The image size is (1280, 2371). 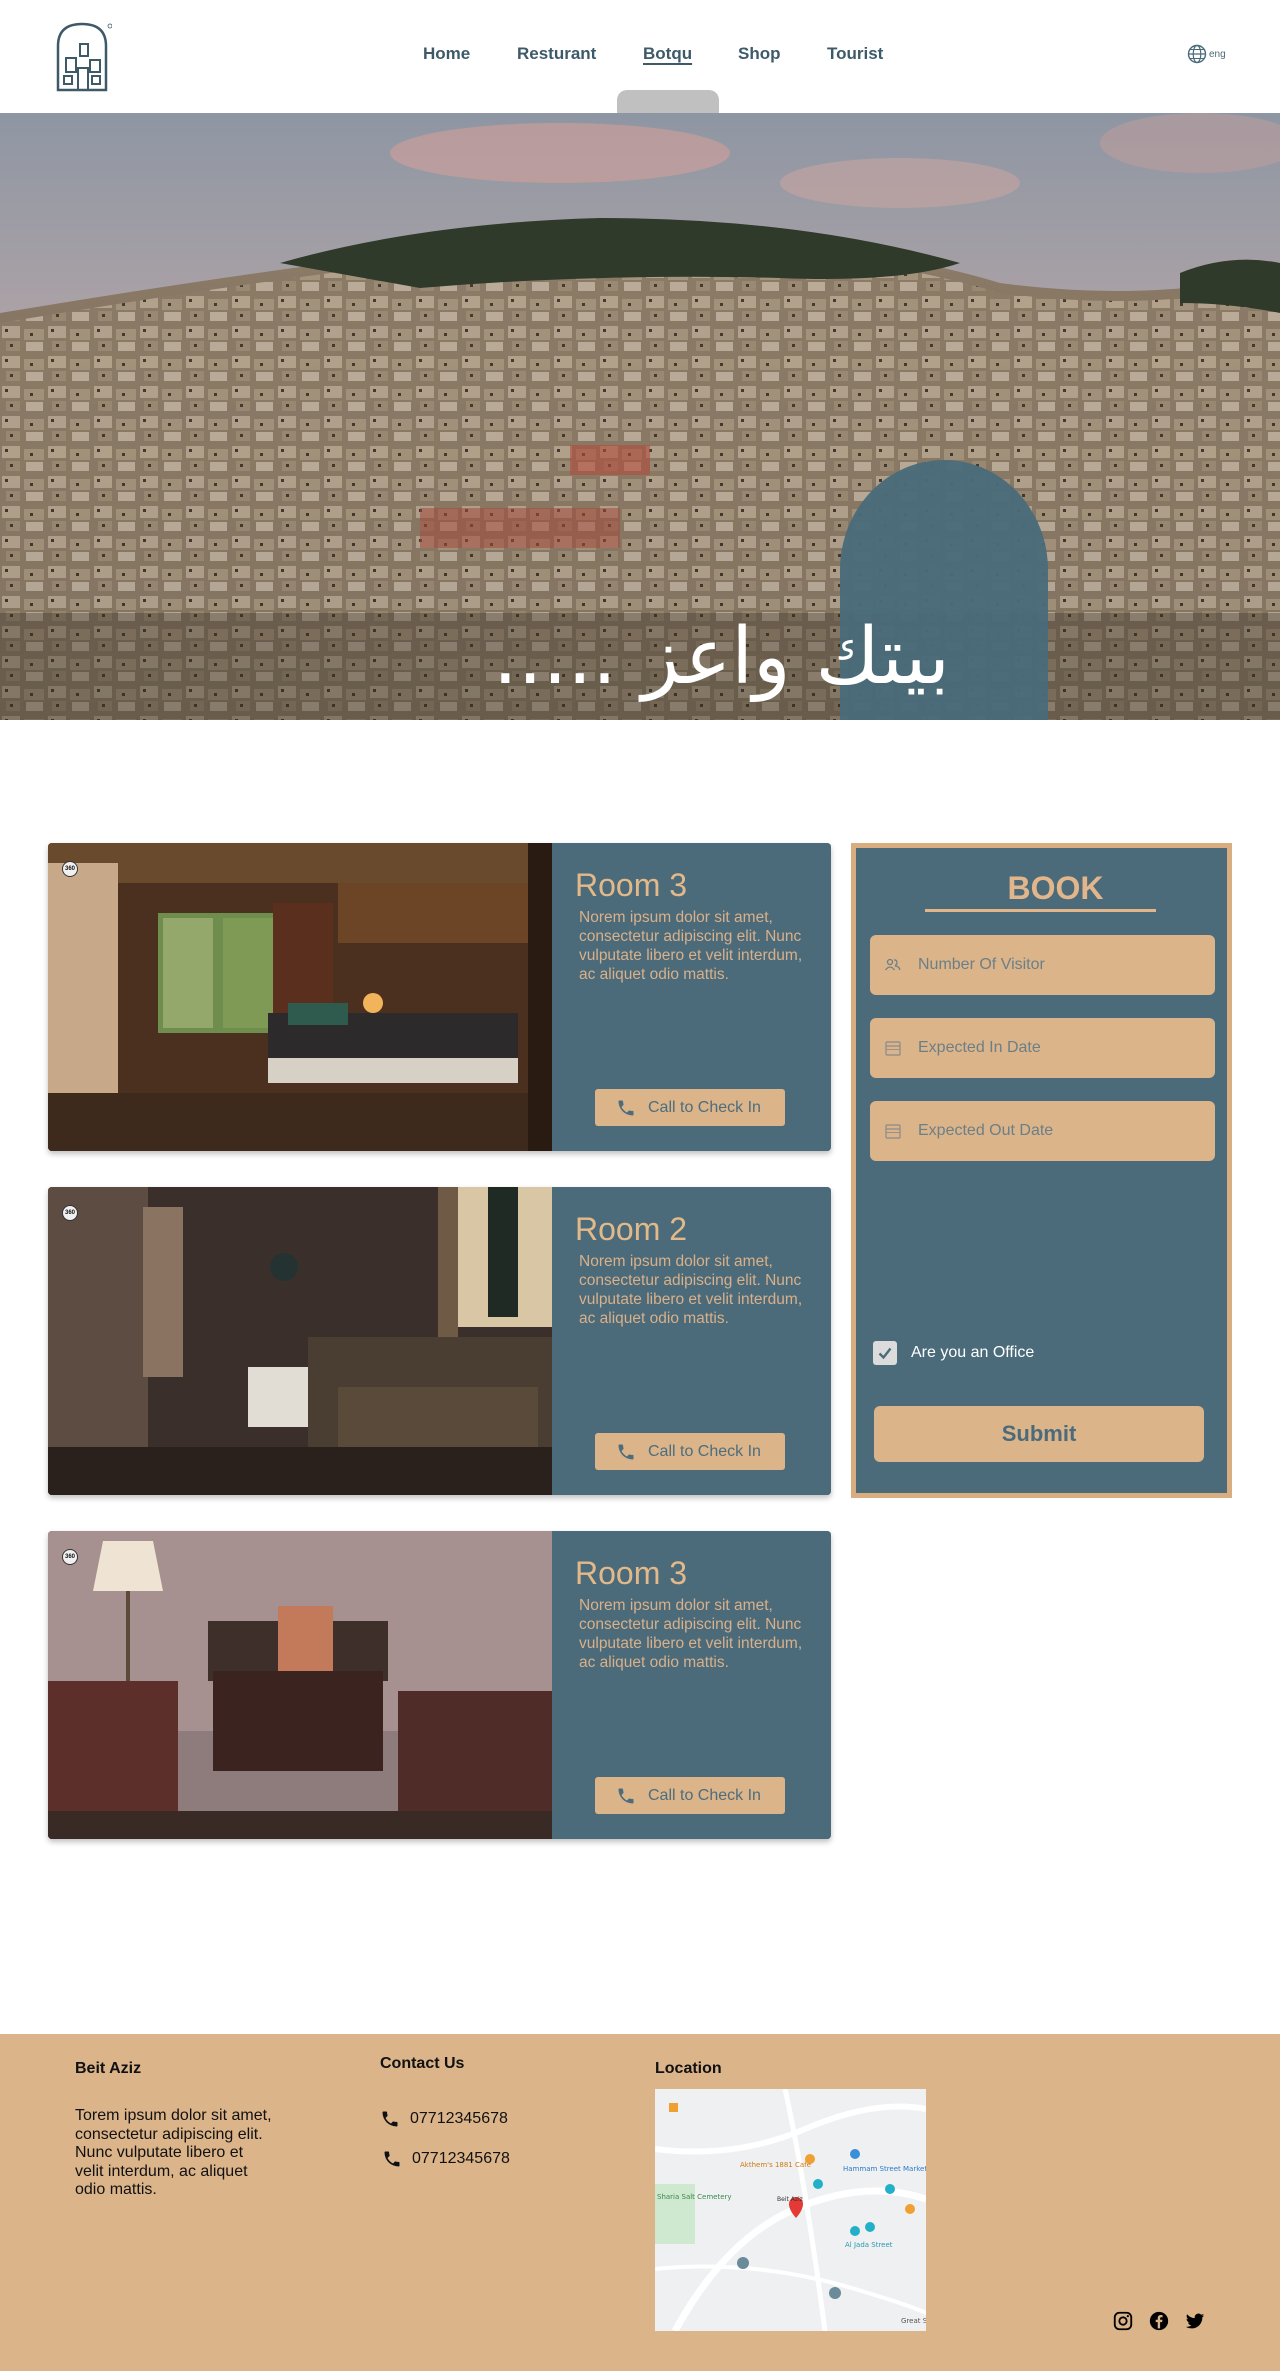 What do you see at coordinates (1039, 1434) in the screenshot?
I see `submit-button: Submit` at bounding box center [1039, 1434].